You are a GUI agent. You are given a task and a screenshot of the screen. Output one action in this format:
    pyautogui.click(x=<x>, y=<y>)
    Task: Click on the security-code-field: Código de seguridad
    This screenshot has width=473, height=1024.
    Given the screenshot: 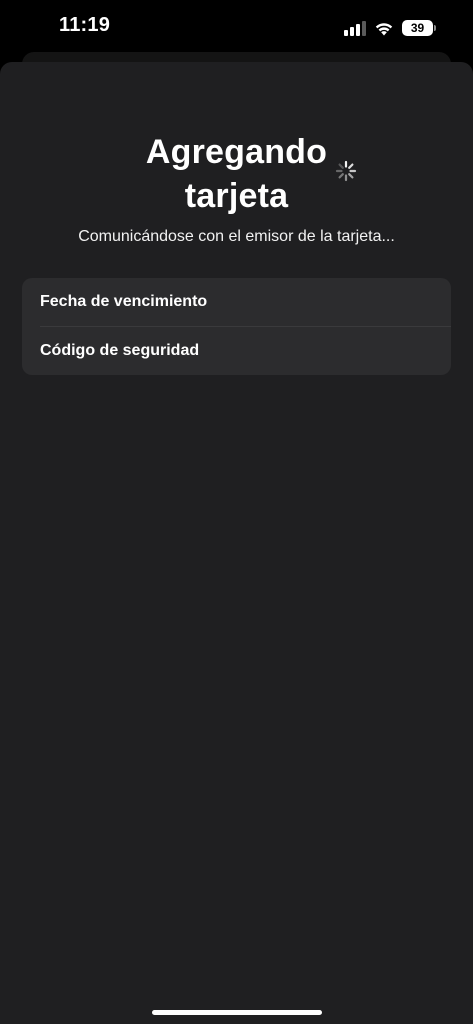 What is the action you would take?
    pyautogui.click(x=236, y=351)
    